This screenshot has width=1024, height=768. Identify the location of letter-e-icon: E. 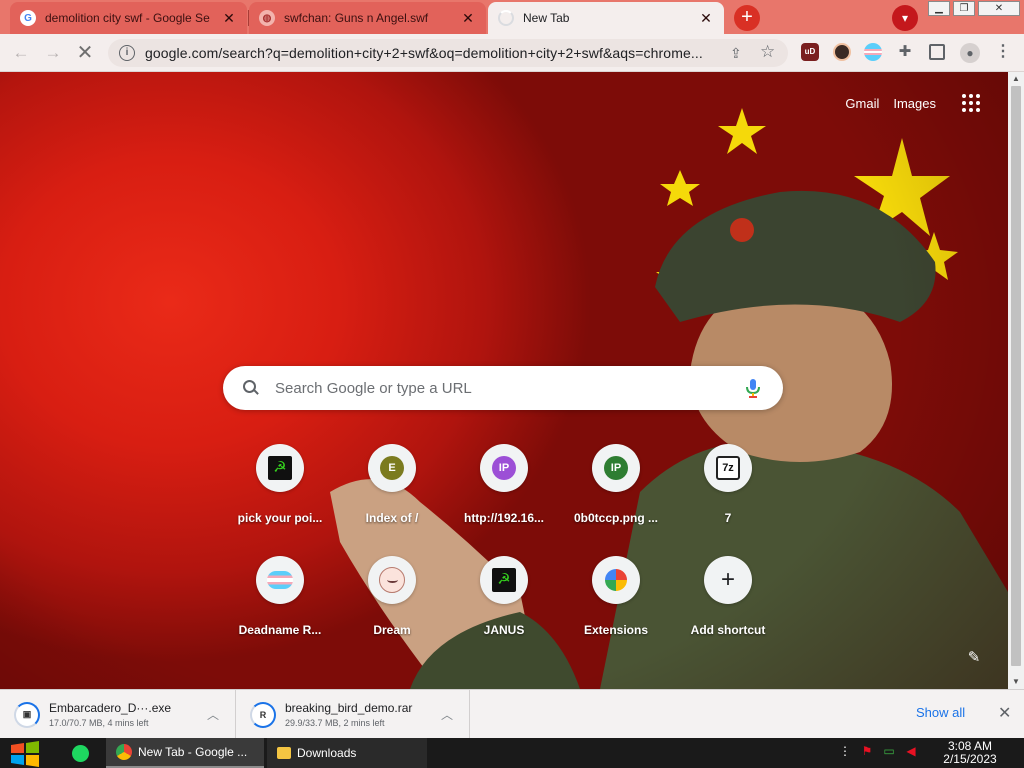
(392, 468).